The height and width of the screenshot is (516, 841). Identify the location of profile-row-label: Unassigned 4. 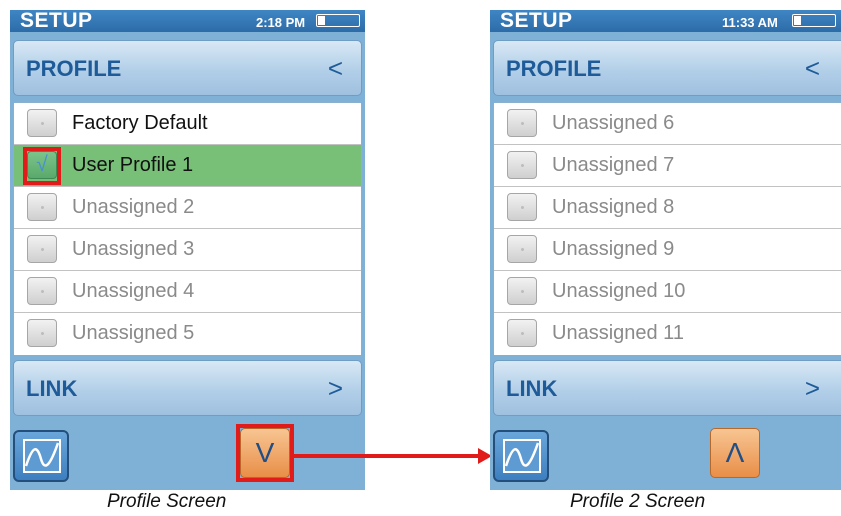
(133, 291).